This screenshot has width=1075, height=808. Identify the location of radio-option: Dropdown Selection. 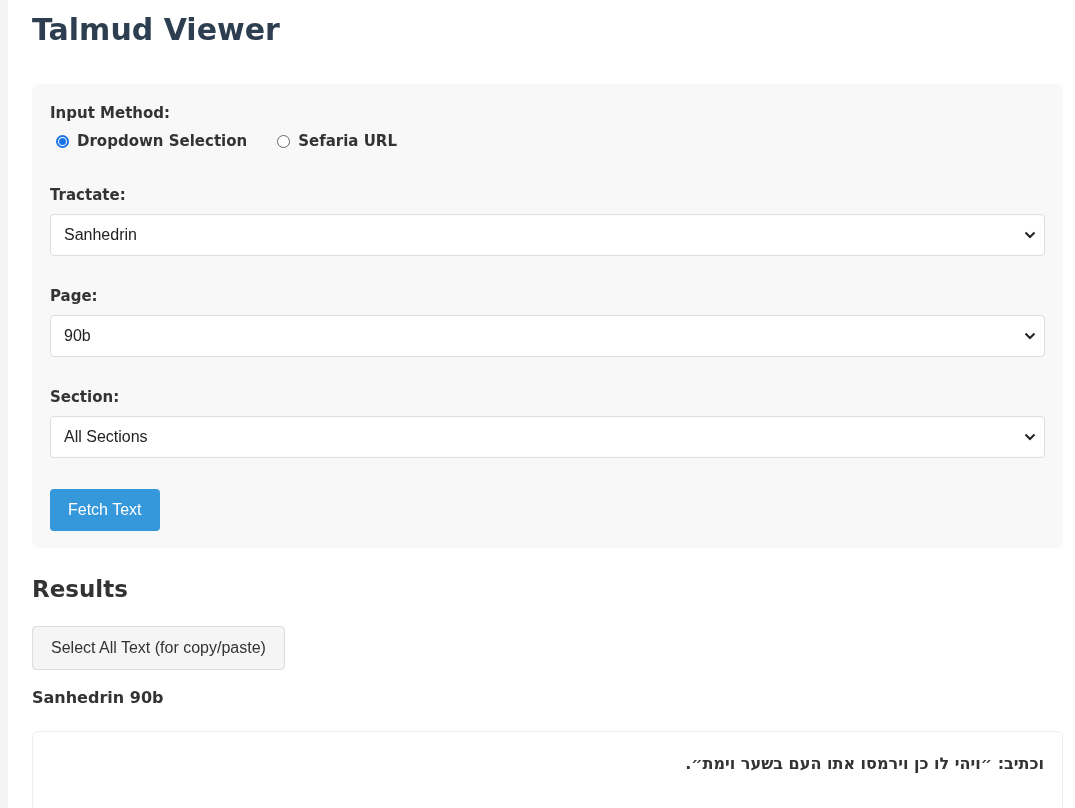
(152, 141).